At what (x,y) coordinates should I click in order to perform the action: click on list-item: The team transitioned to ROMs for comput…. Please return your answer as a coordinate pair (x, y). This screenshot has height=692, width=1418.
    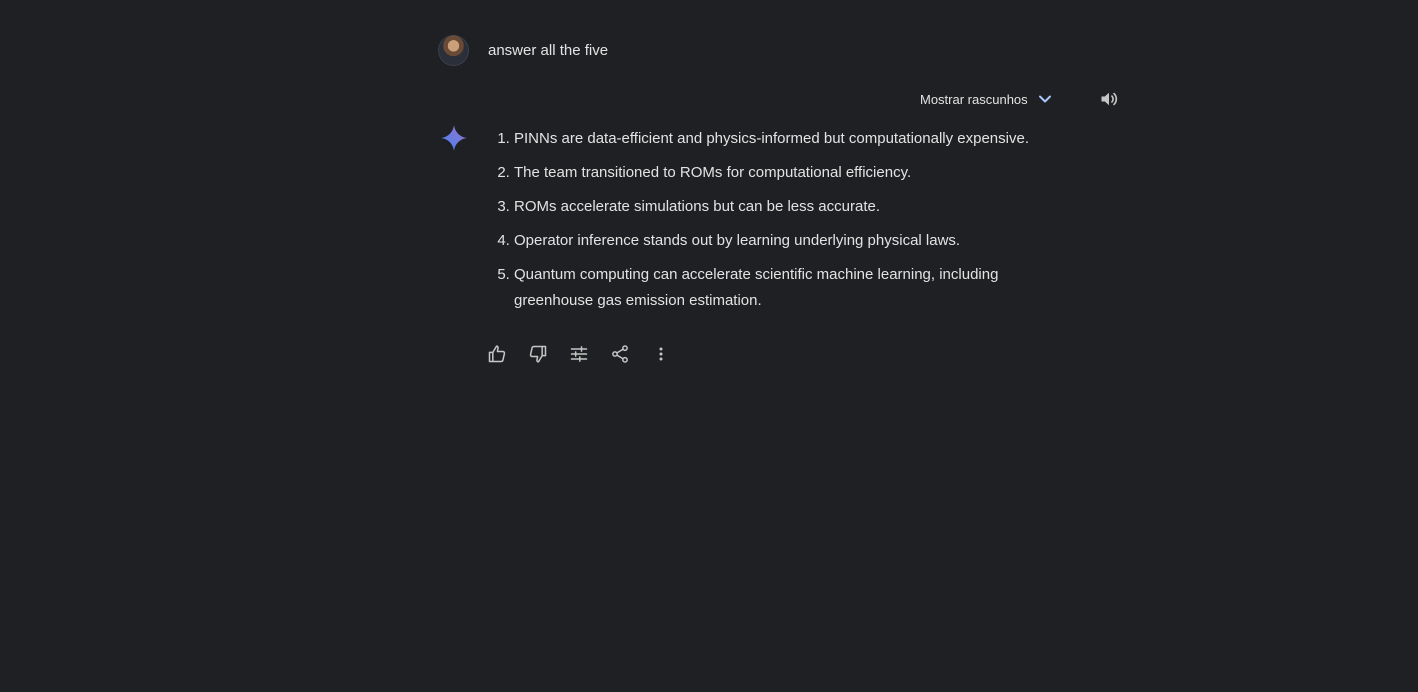
    Looking at the image, I should click on (791, 173).